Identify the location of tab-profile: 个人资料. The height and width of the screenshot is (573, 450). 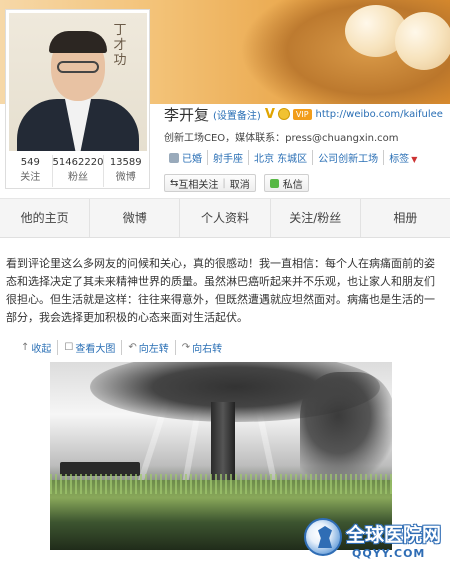
(225, 218).